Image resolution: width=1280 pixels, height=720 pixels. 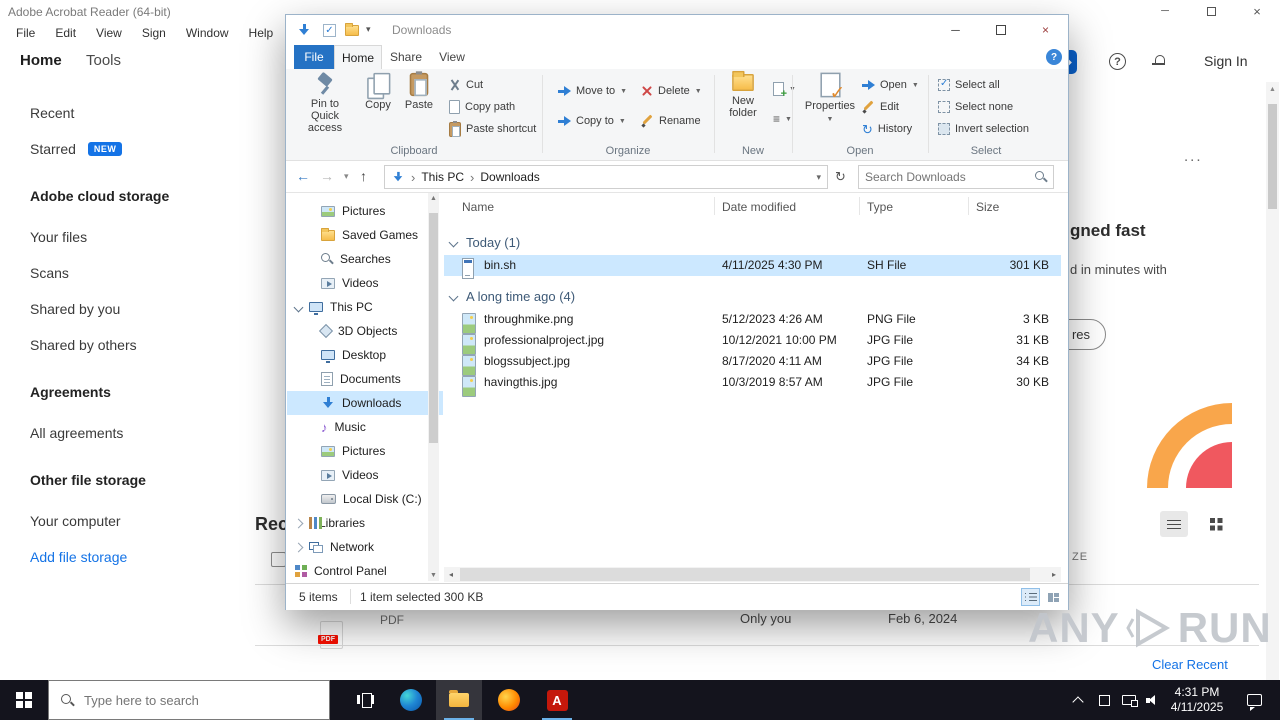 What do you see at coordinates (969, 85) in the screenshot?
I see `select-all-button: Select all` at bounding box center [969, 85].